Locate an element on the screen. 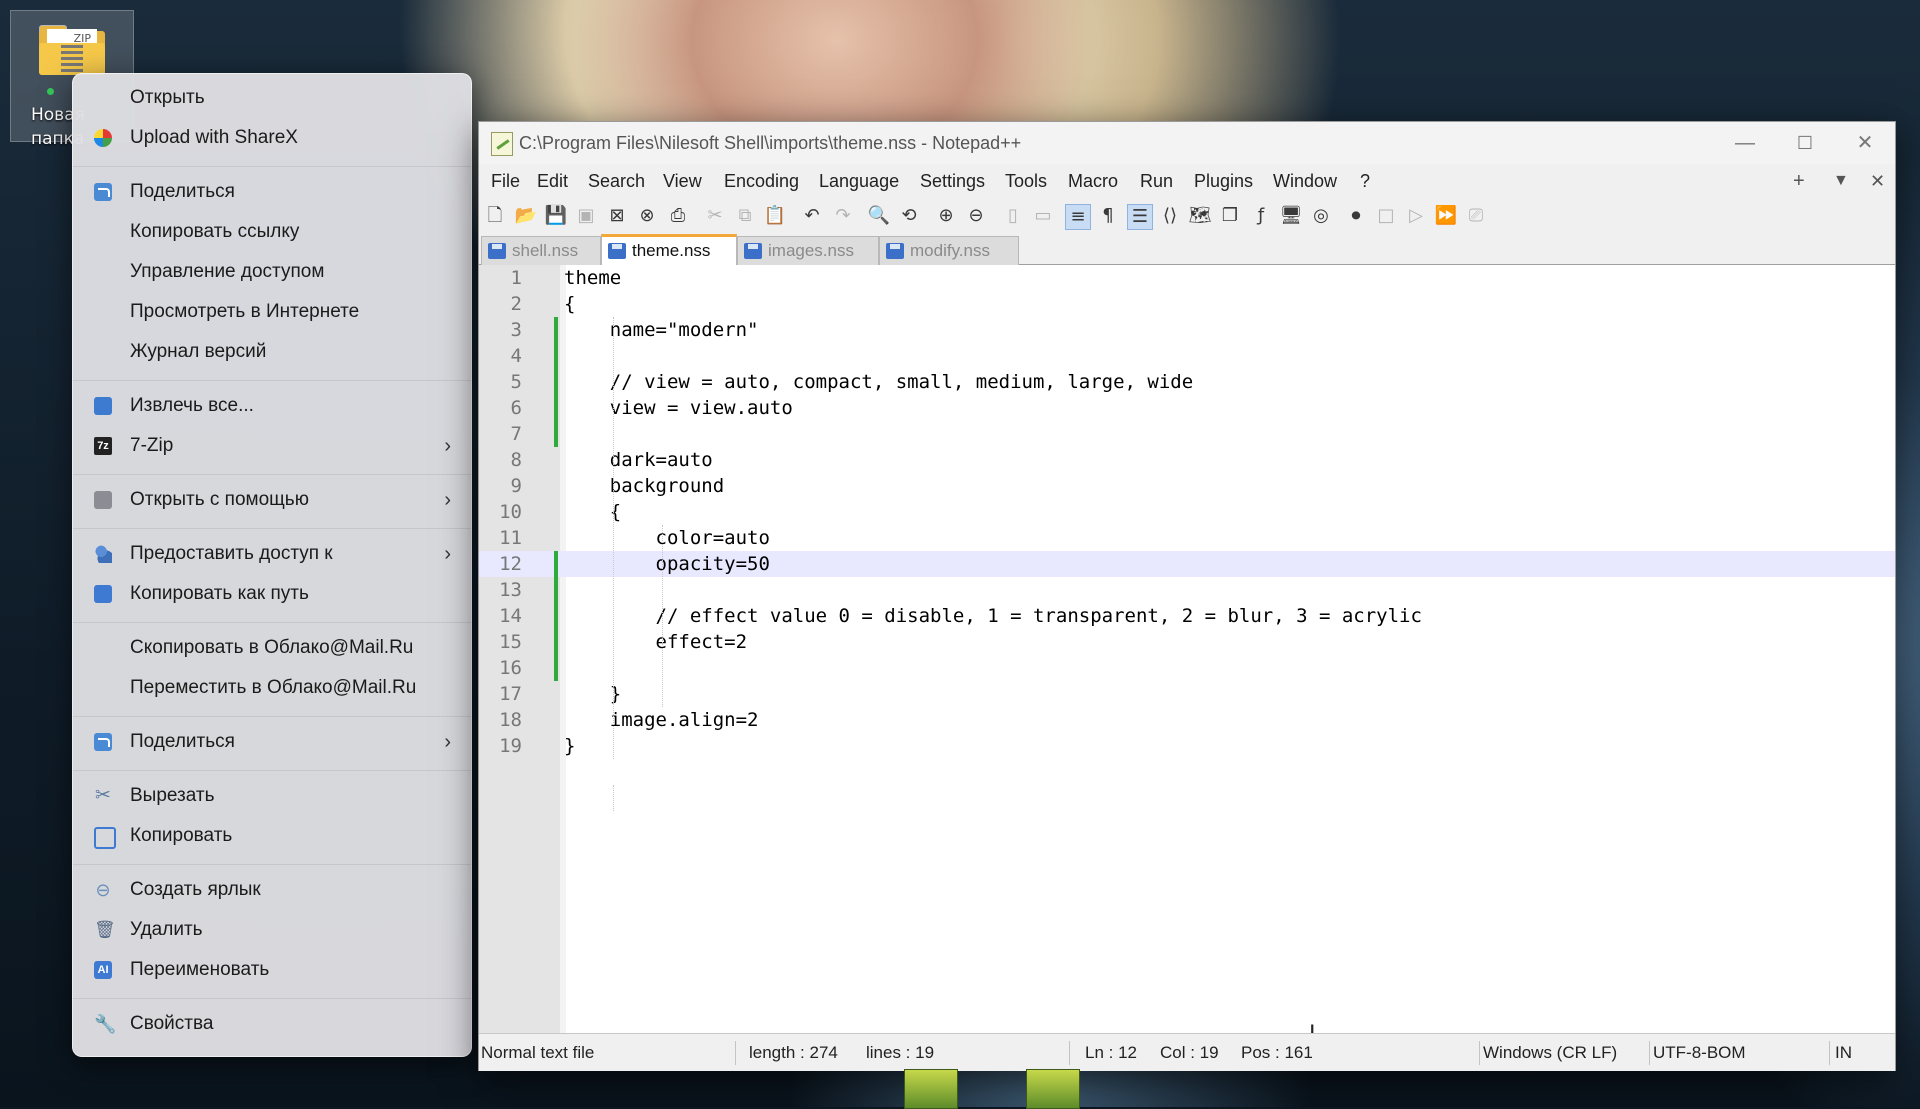 The width and height of the screenshot is (1920, 1109). redo-icon: ↷ is located at coordinates (843, 216).